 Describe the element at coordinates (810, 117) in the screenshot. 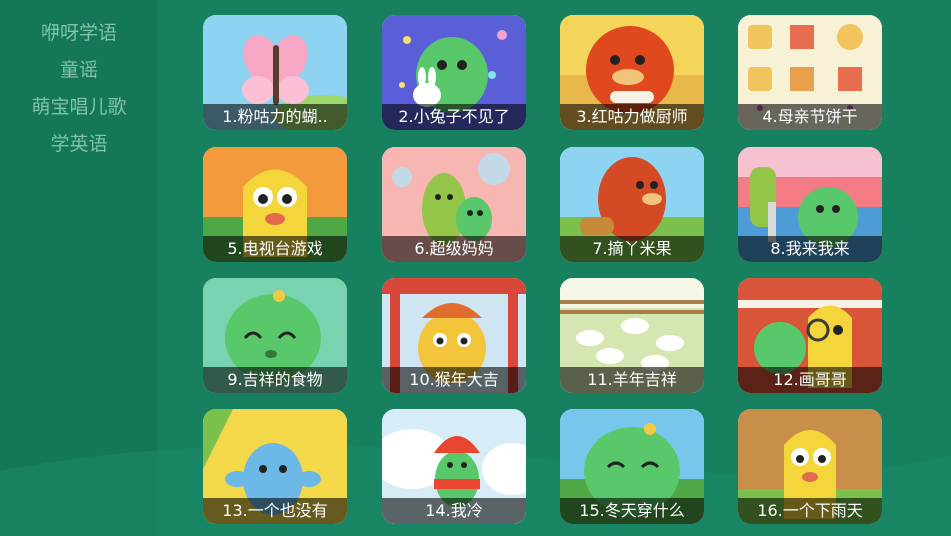

I see `video-title: 4.母亲节饼干` at that location.